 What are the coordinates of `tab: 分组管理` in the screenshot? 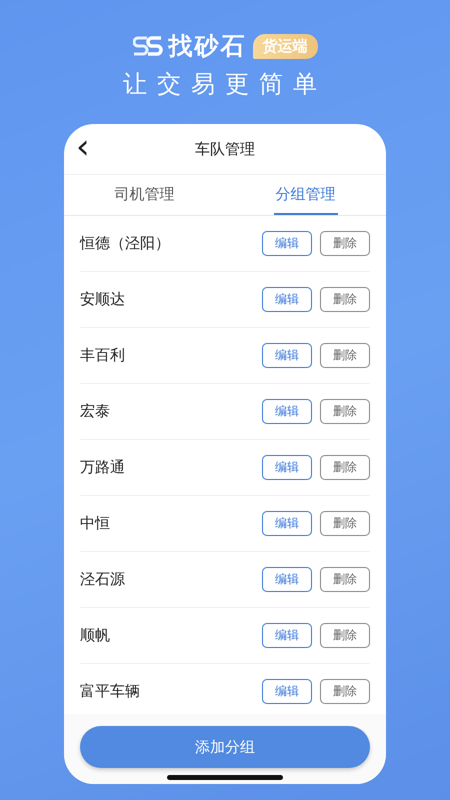 It's located at (306, 195).